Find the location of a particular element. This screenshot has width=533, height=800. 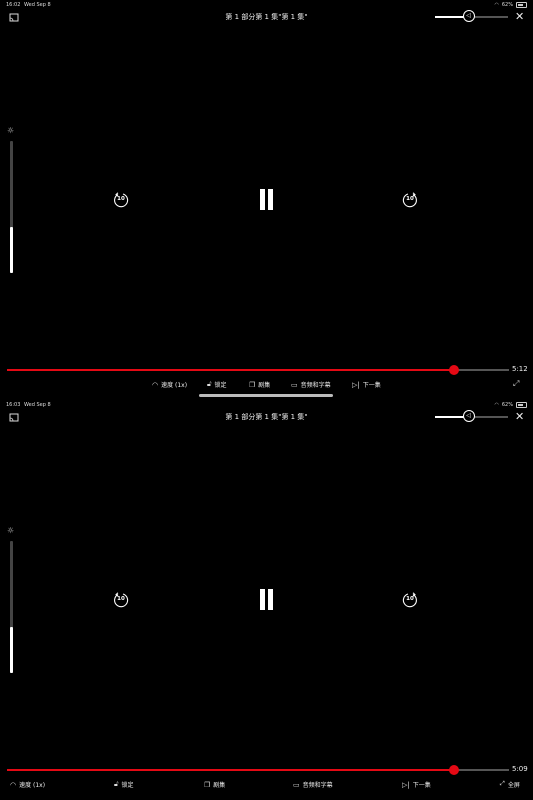

time-remaining: 5:12 is located at coordinates (520, 369).